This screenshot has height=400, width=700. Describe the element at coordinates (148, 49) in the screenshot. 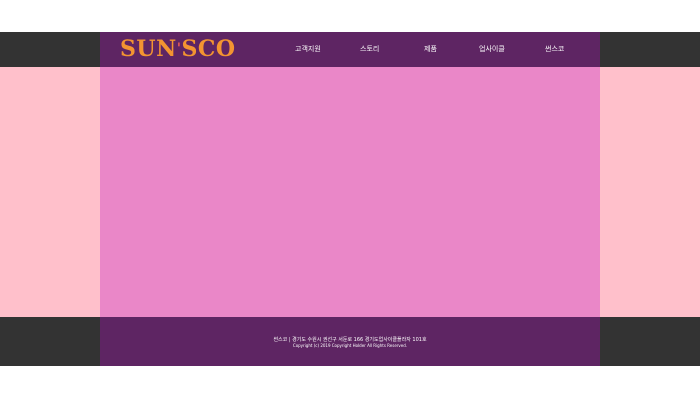

I see `logo-text-sun: SUN` at that location.